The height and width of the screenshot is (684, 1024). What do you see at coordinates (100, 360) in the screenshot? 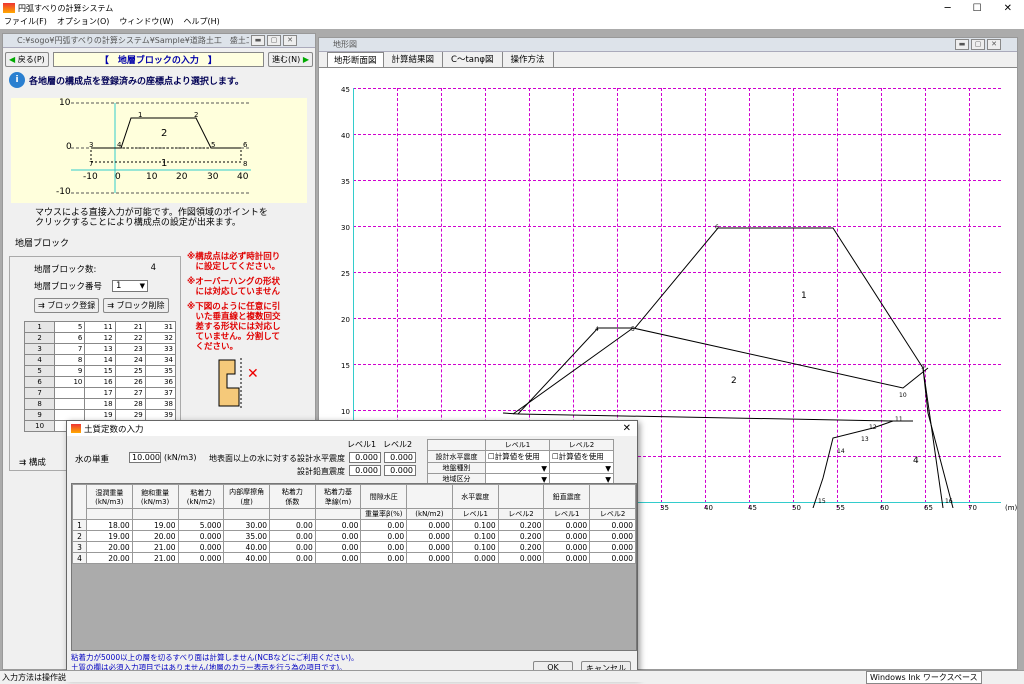
I see `table-row: 4 8 14 24 34` at bounding box center [100, 360].